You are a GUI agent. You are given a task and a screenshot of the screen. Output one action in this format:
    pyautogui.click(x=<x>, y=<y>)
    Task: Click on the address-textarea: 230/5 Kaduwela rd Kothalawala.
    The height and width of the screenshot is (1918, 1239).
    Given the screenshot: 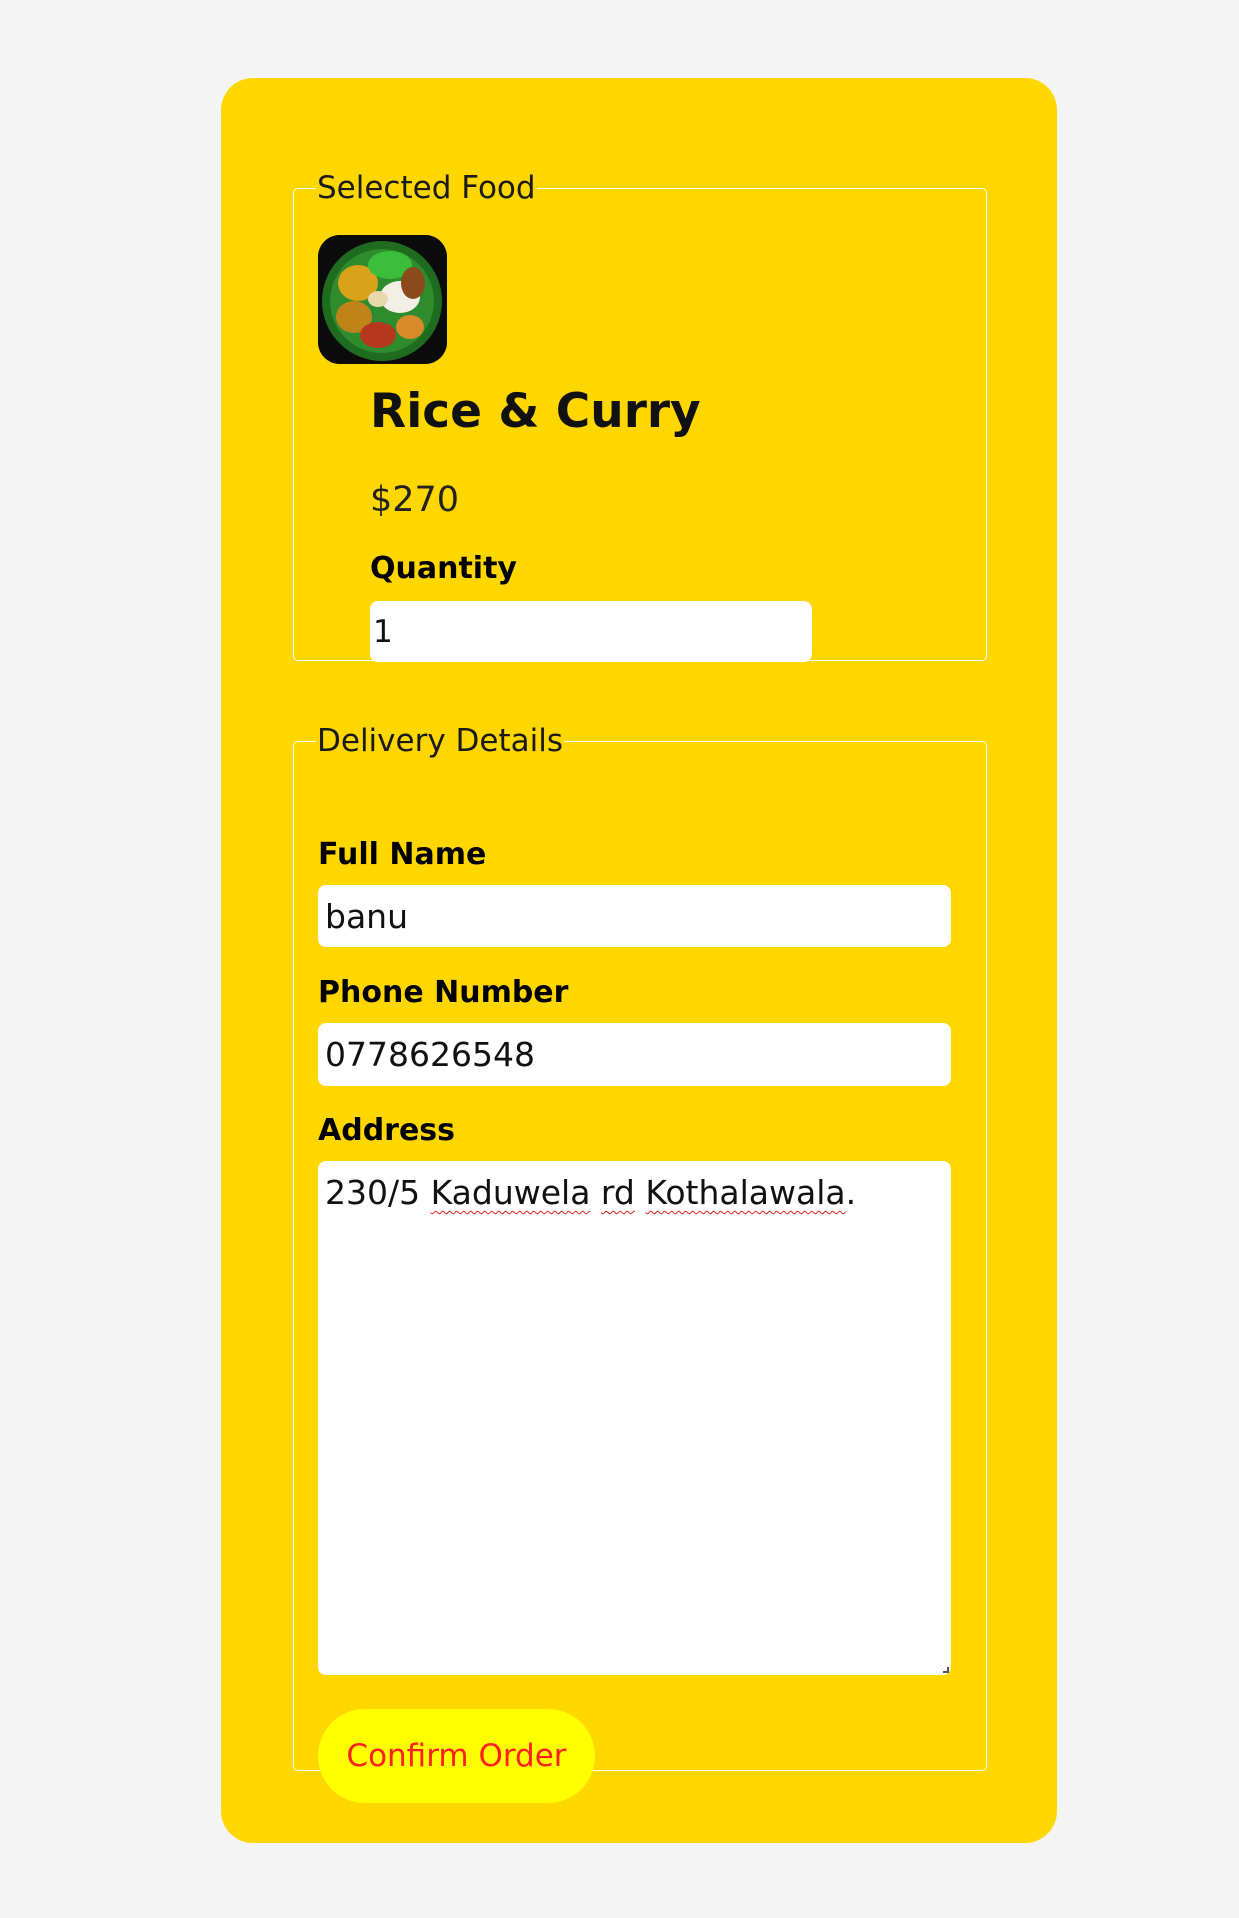 What is the action you would take?
    pyautogui.click(x=634, y=1418)
    